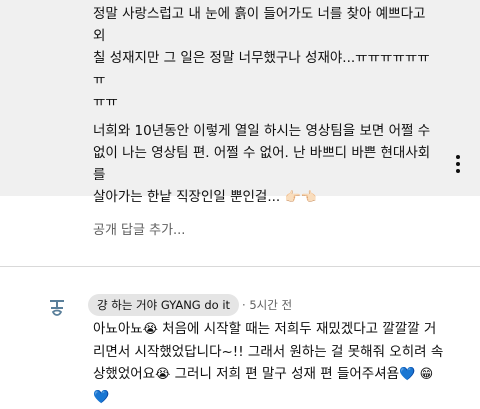  Describe the element at coordinates (57, 308) in the screenshot. I see `channel-avatar-icon` at that location.